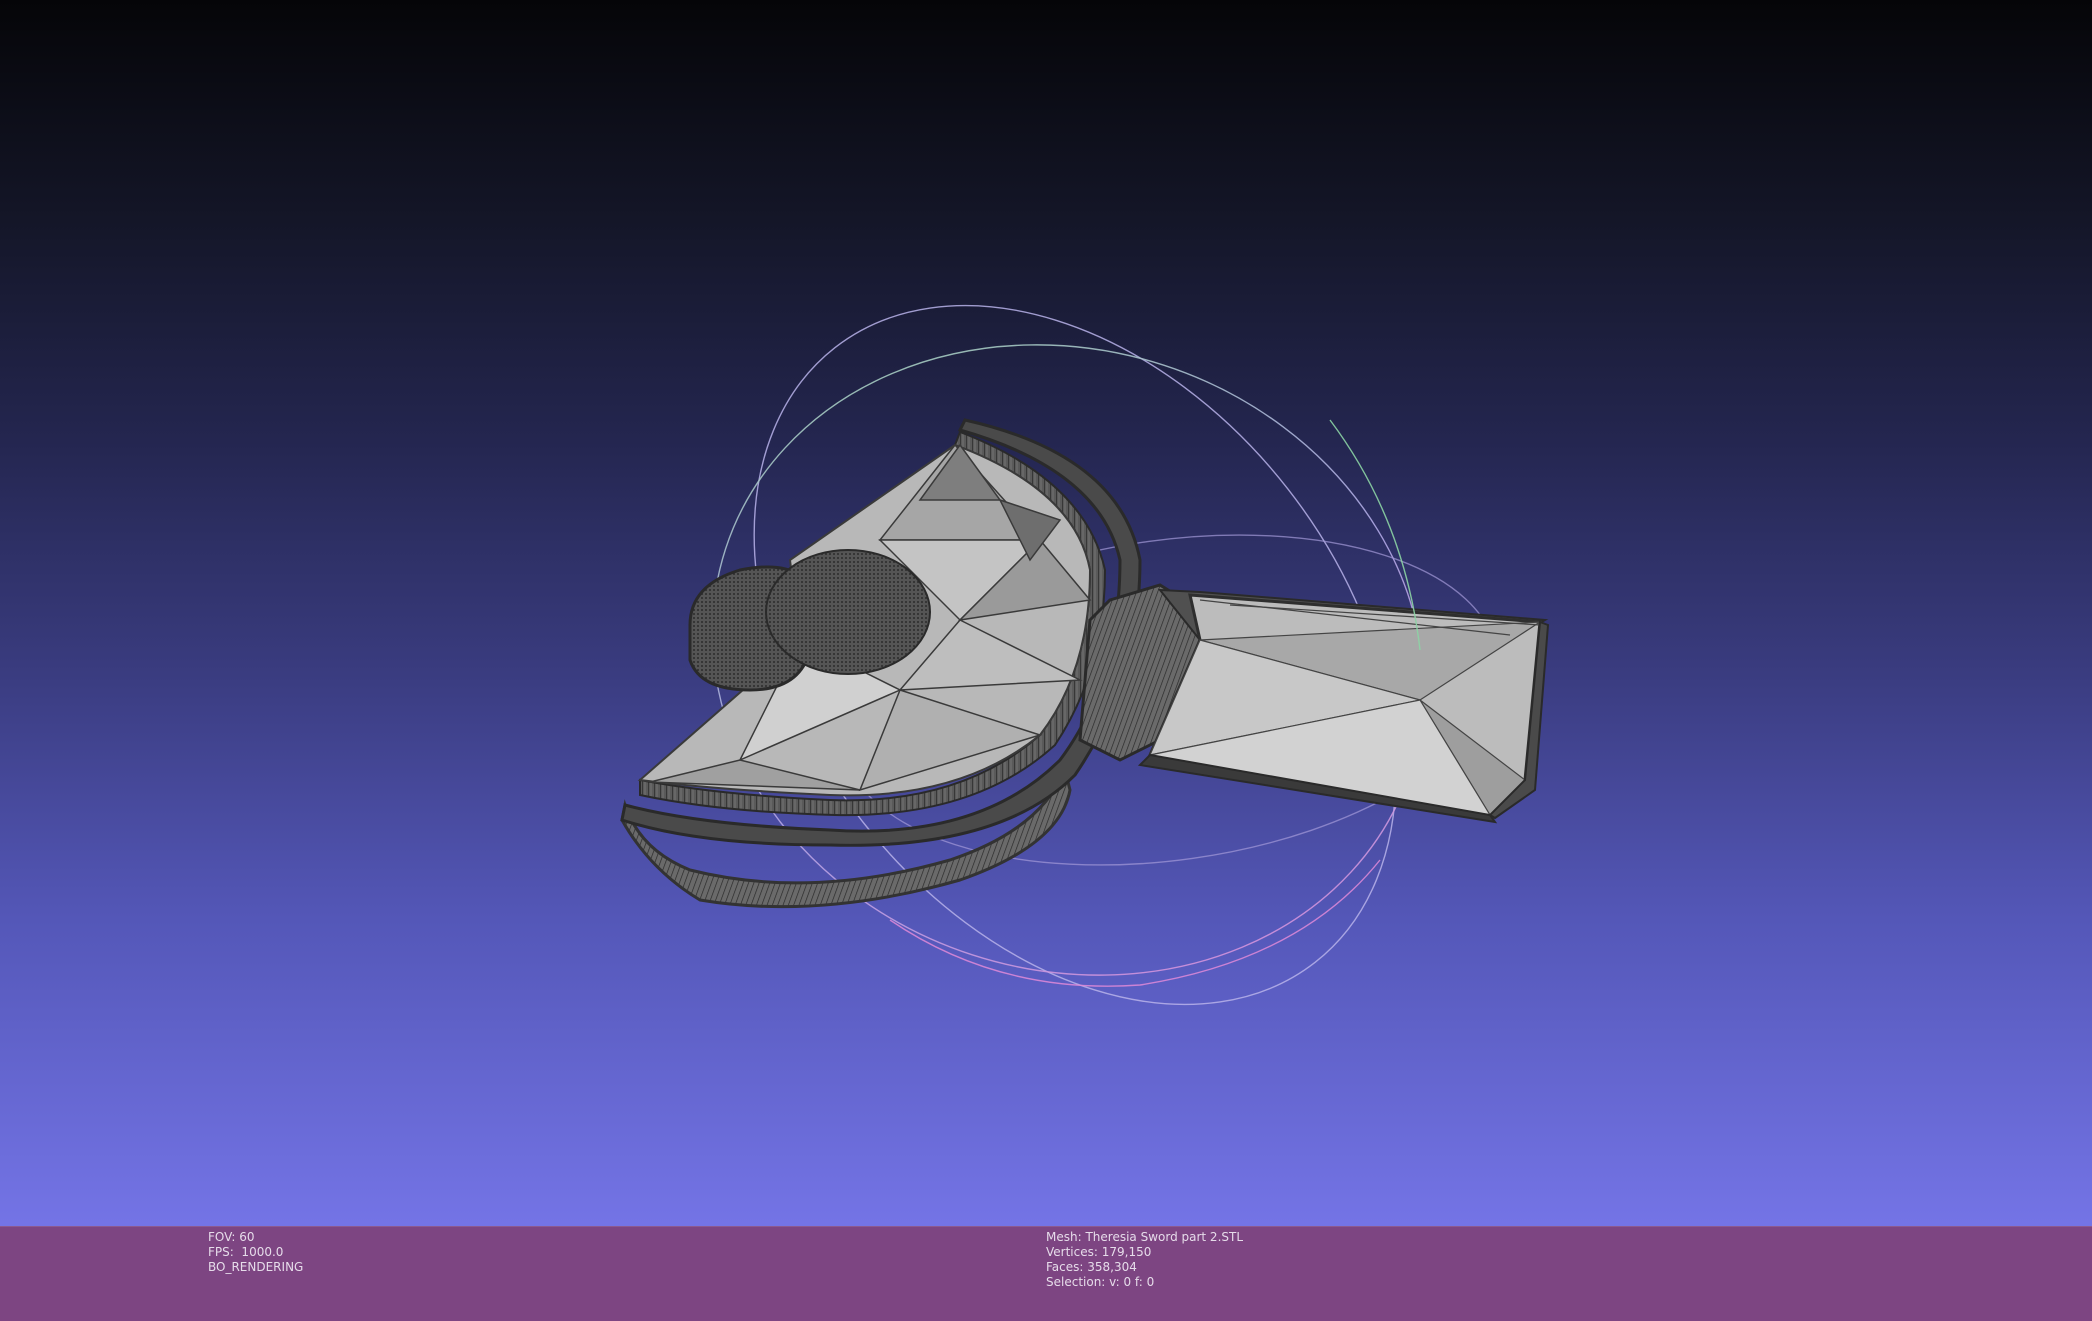  I want to click on selection-readout: Selection: v: 0 f: 0, so click(1100, 1282).